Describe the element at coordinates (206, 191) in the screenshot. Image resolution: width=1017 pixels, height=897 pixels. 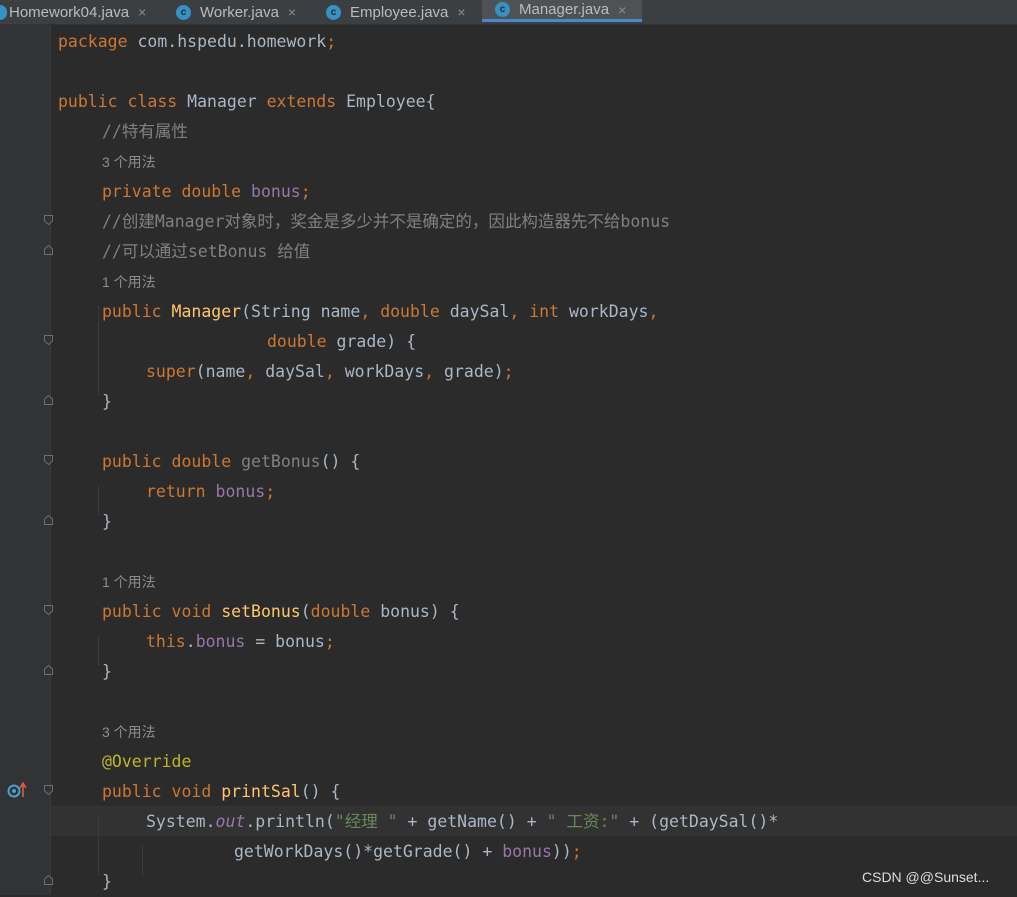
I see `code-line: private double bonus;` at that location.